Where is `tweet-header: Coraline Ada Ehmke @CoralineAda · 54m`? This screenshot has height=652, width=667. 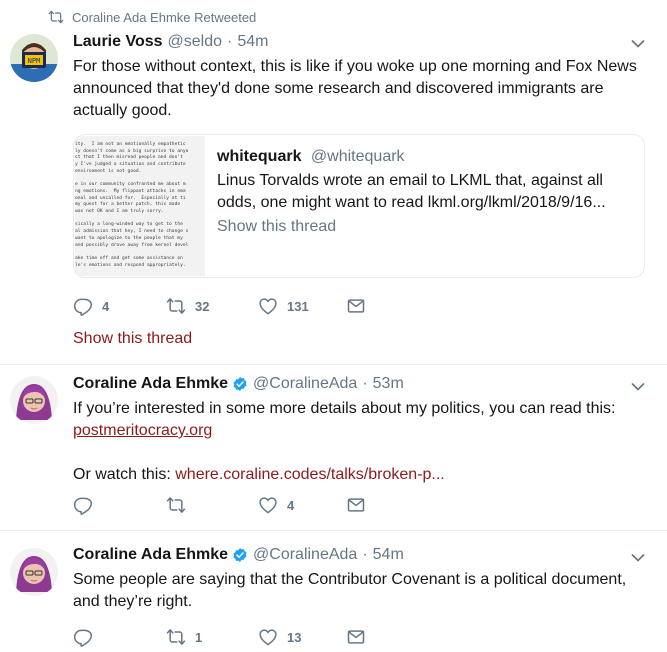
tweet-header: Coraline Ada Ehmke @CoralineAda · 54m is located at coordinates (238, 555).